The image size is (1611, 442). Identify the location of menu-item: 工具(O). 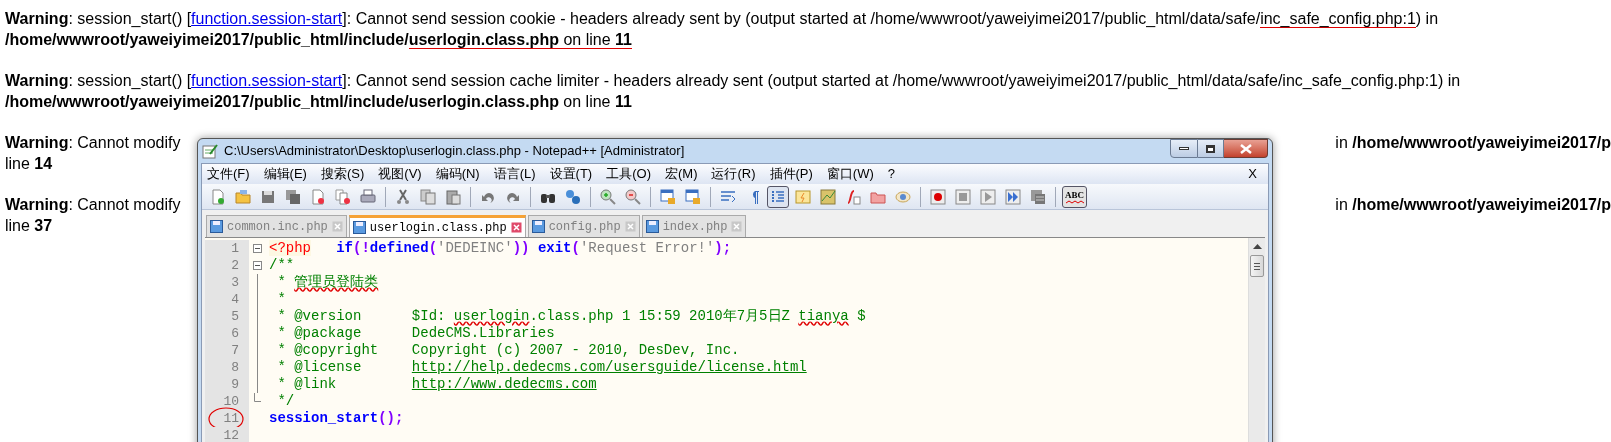
(628, 174).